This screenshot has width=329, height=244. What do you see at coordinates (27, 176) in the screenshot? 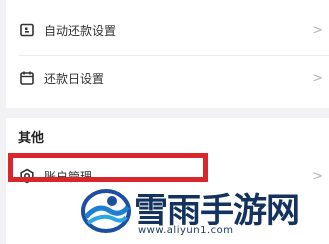
I see `gear-hexagon-icon` at bounding box center [27, 176].